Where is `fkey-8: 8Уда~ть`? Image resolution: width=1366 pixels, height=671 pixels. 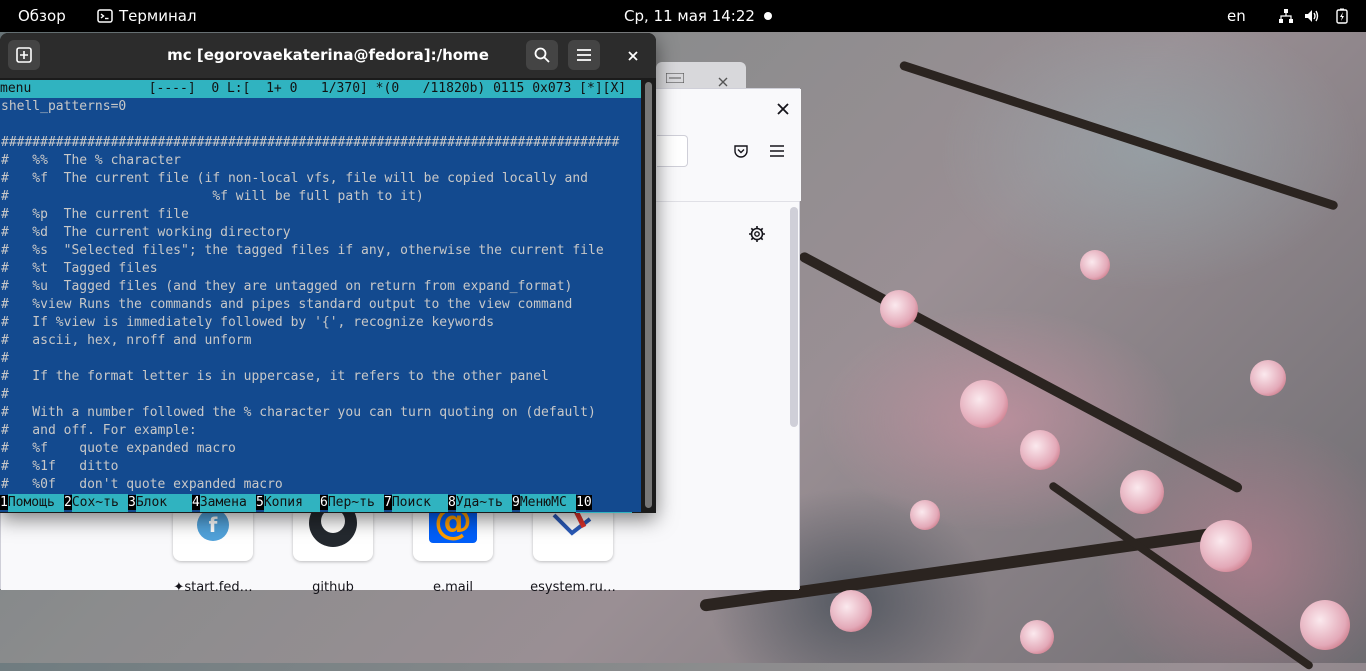 fkey-8: 8Уда~ть is located at coordinates (480, 503).